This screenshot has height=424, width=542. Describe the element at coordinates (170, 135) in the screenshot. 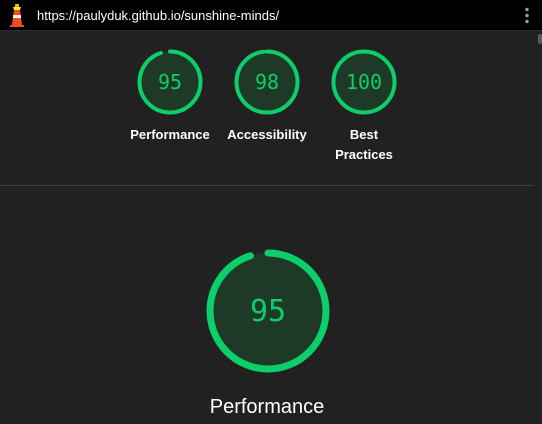

I see `score-label-performance: Performance` at that location.